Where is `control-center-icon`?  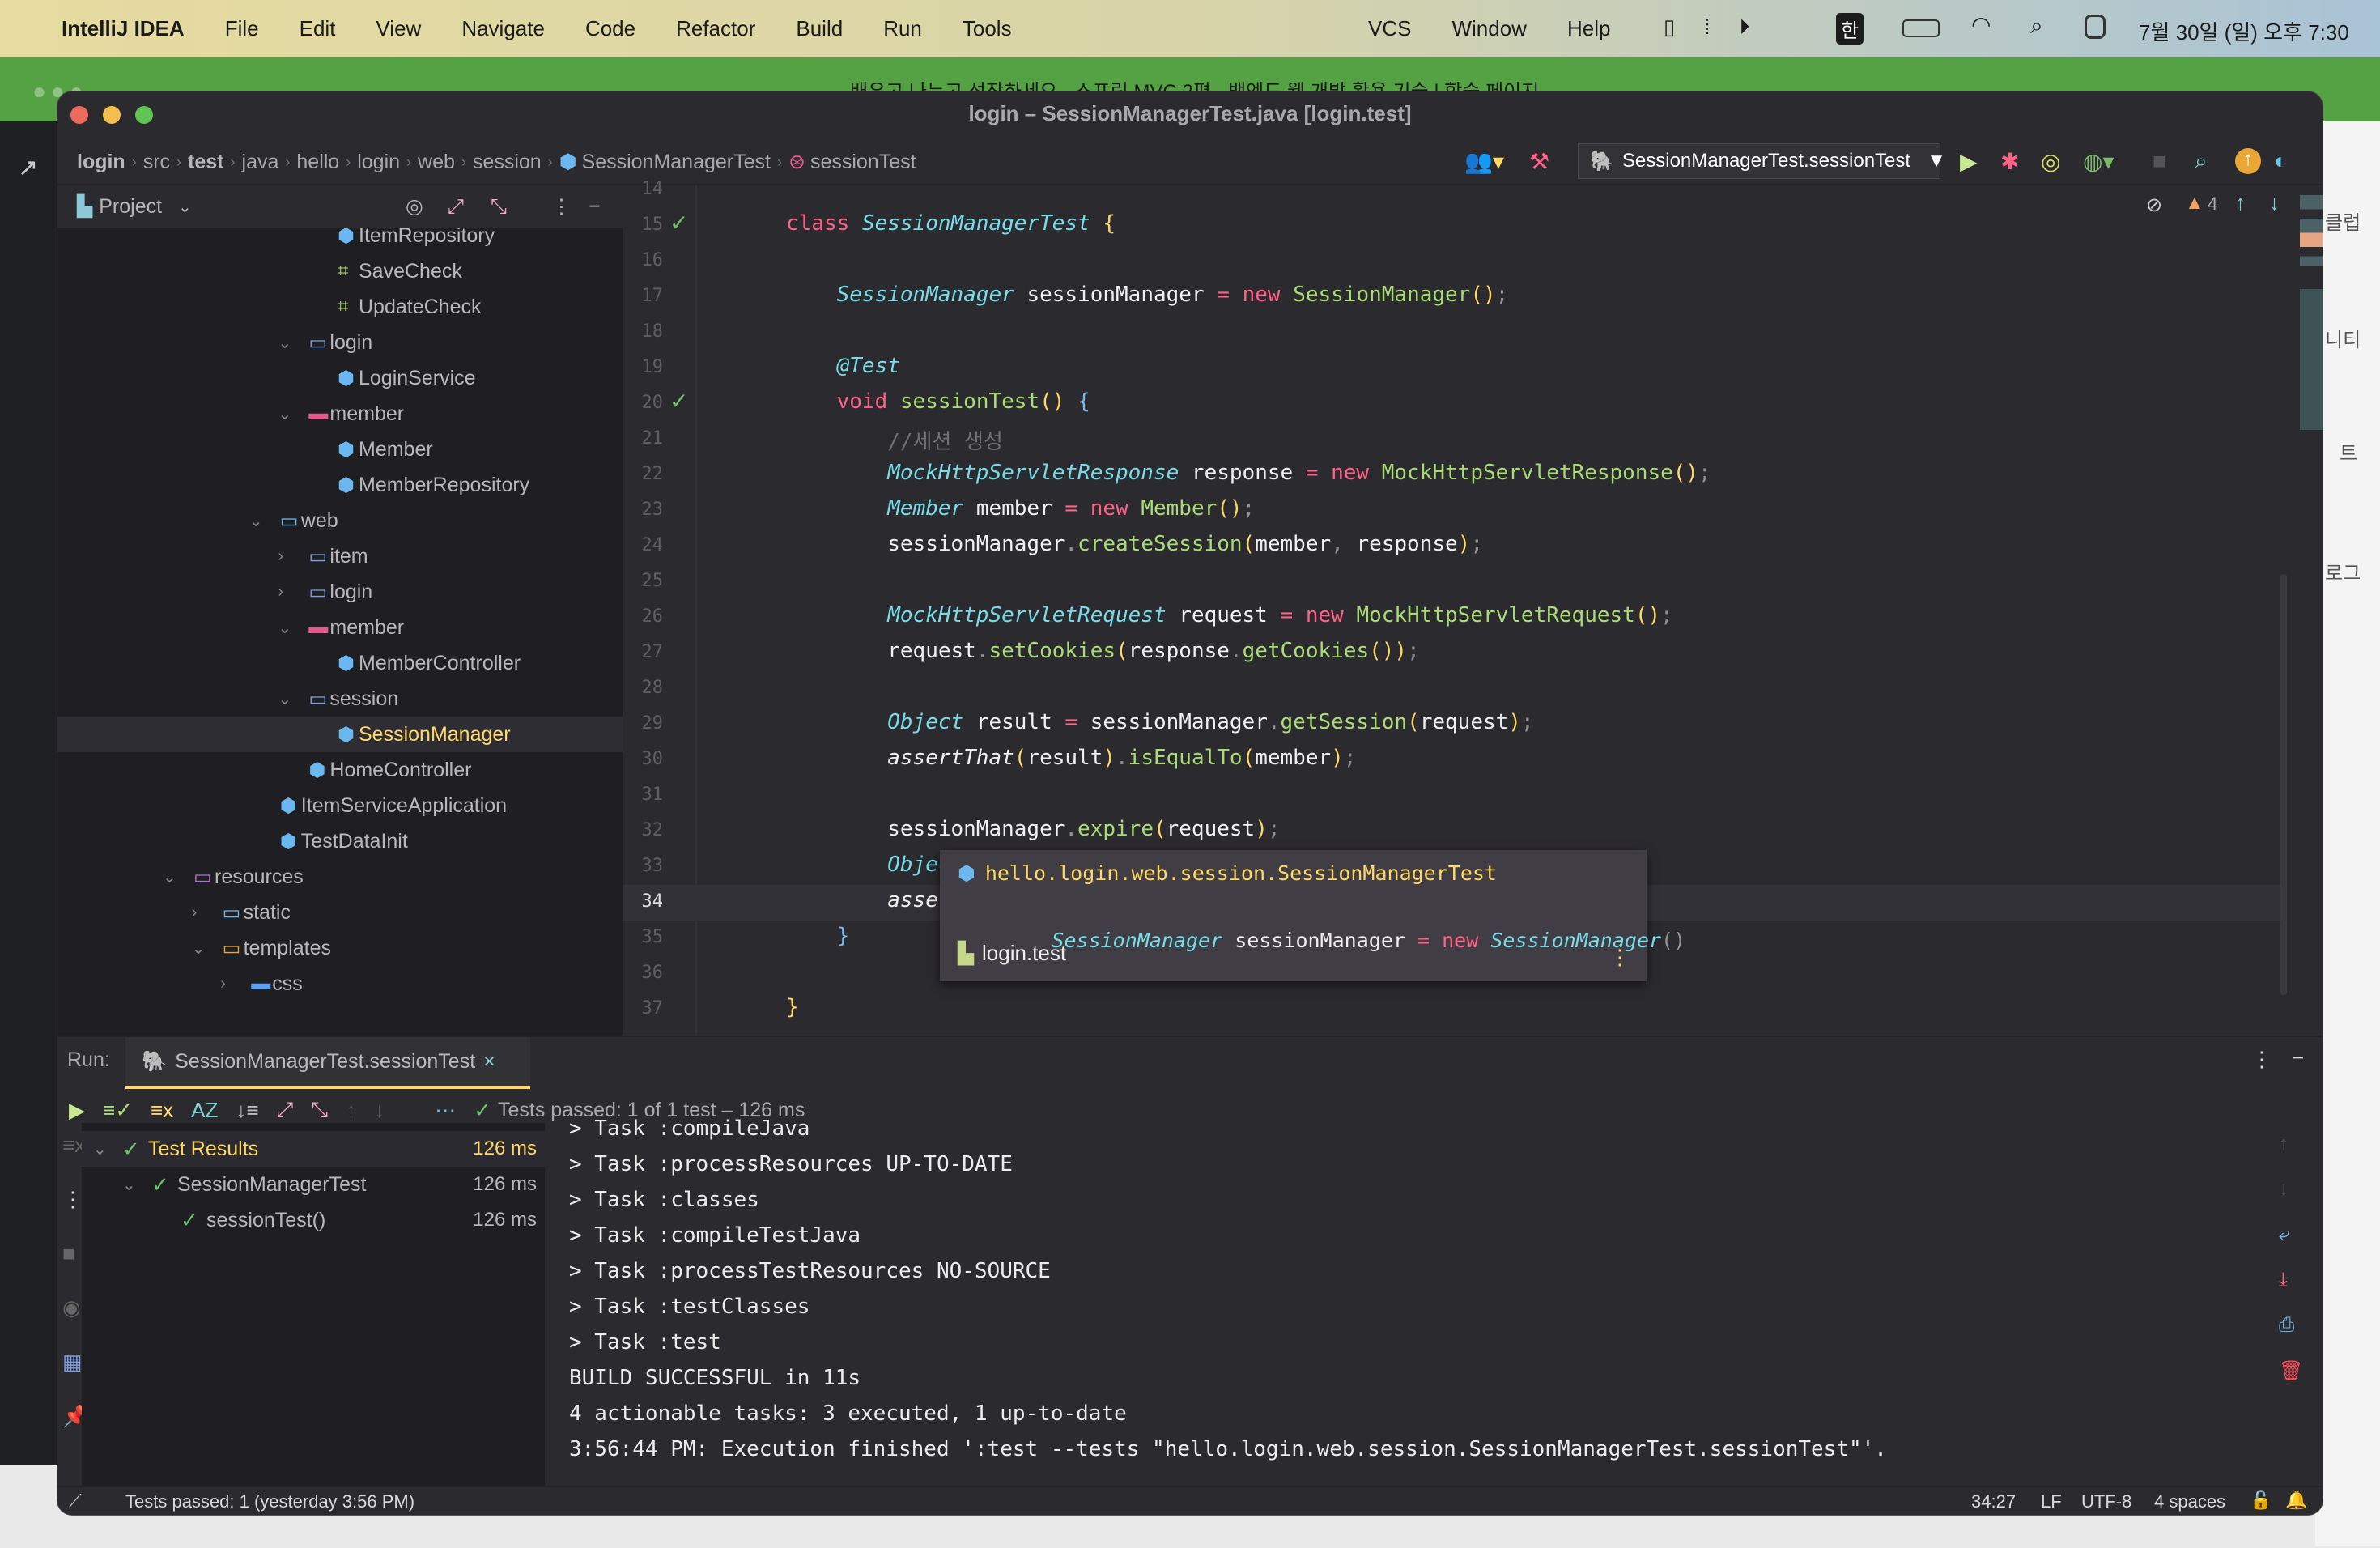 control-center-icon is located at coordinates (2095, 27).